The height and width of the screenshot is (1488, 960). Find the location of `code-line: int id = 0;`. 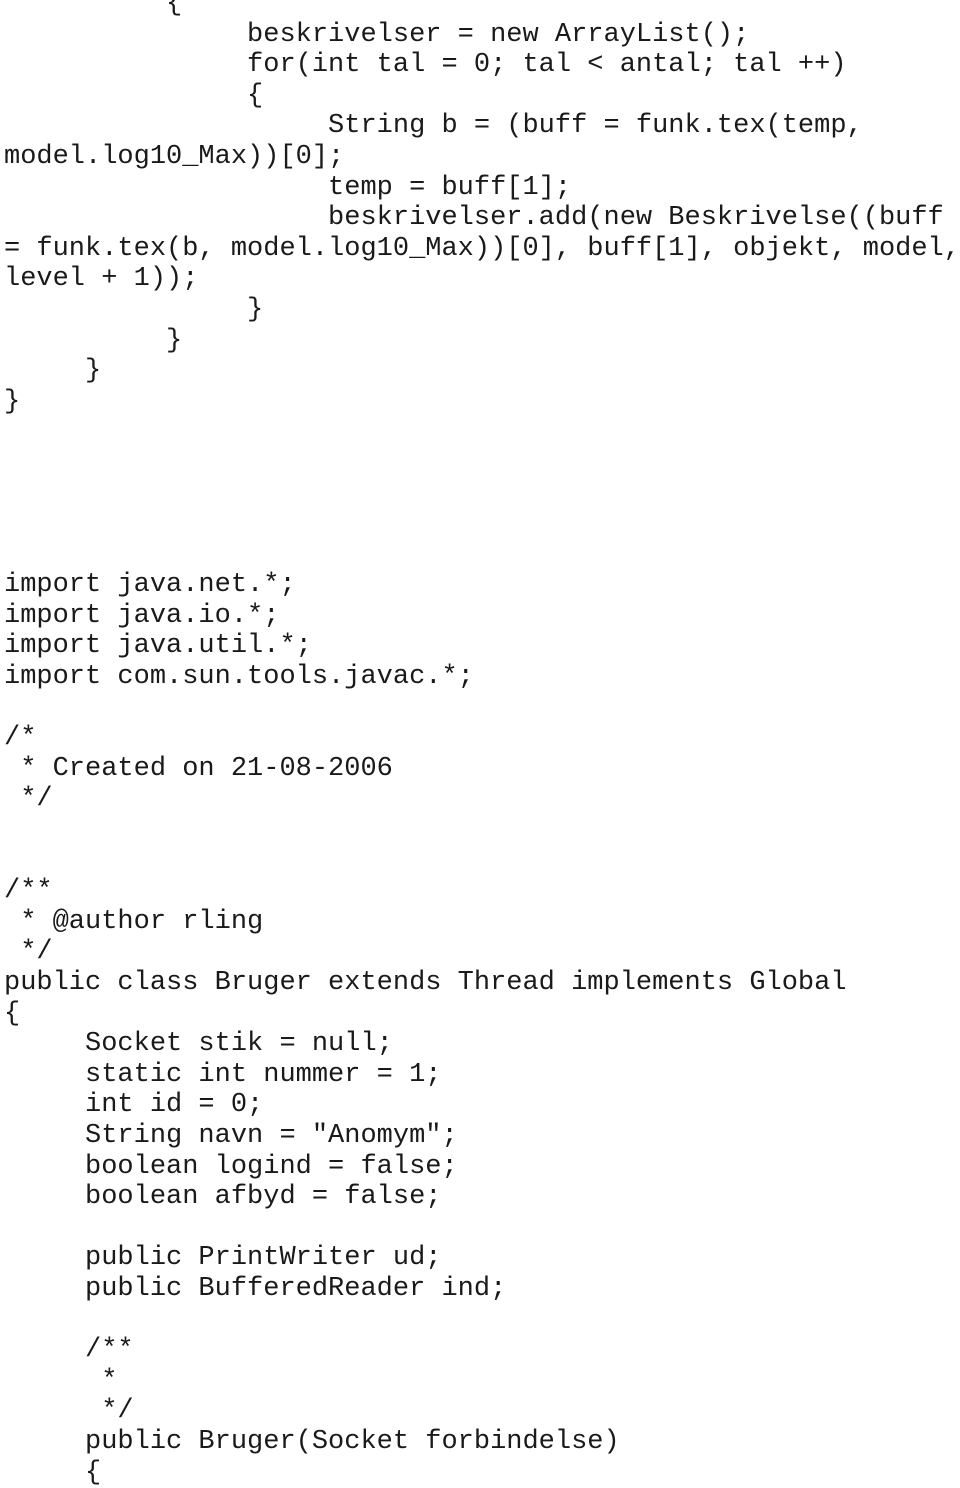

code-line: int id = 0; is located at coordinates (482, 1105).